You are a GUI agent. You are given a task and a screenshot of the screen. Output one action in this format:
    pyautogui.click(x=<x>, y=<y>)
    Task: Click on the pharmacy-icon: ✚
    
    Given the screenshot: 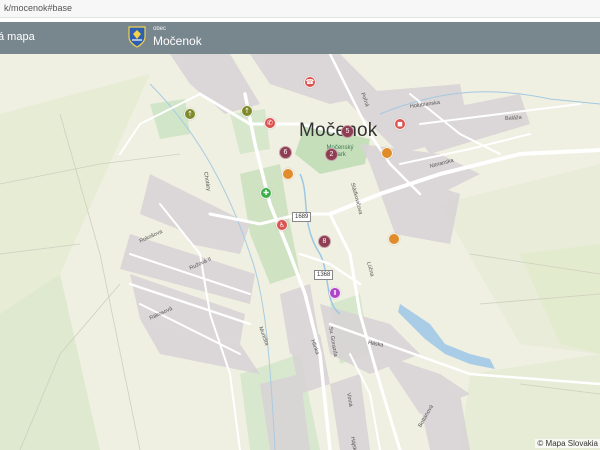 What is the action you would take?
    pyautogui.click(x=266, y=193)
    